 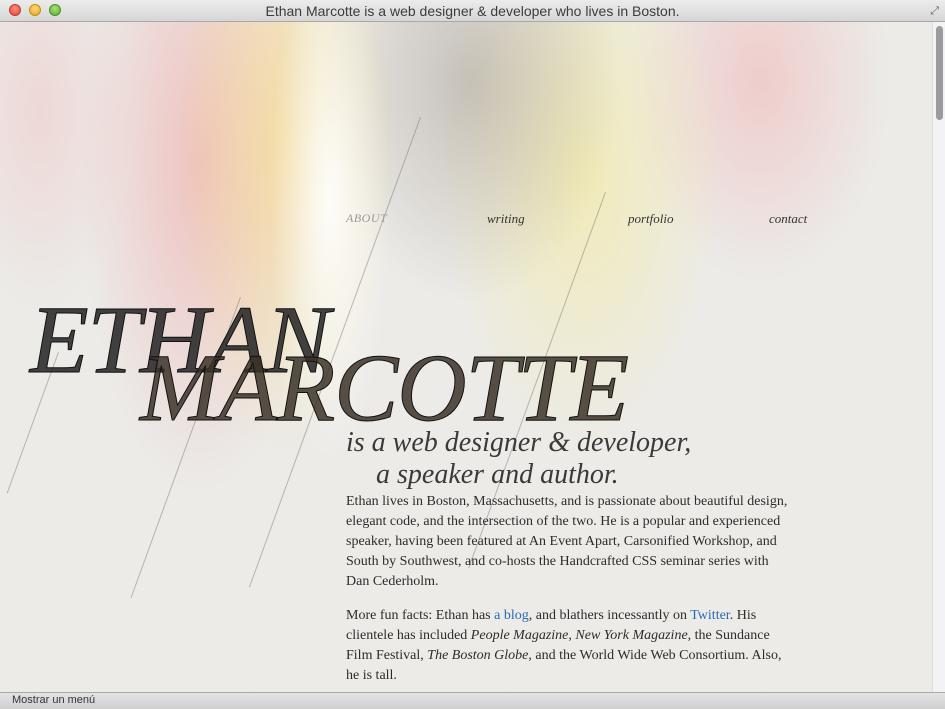 I want to click on status-text: Mostrar un menú, so click(x=54, y=700).